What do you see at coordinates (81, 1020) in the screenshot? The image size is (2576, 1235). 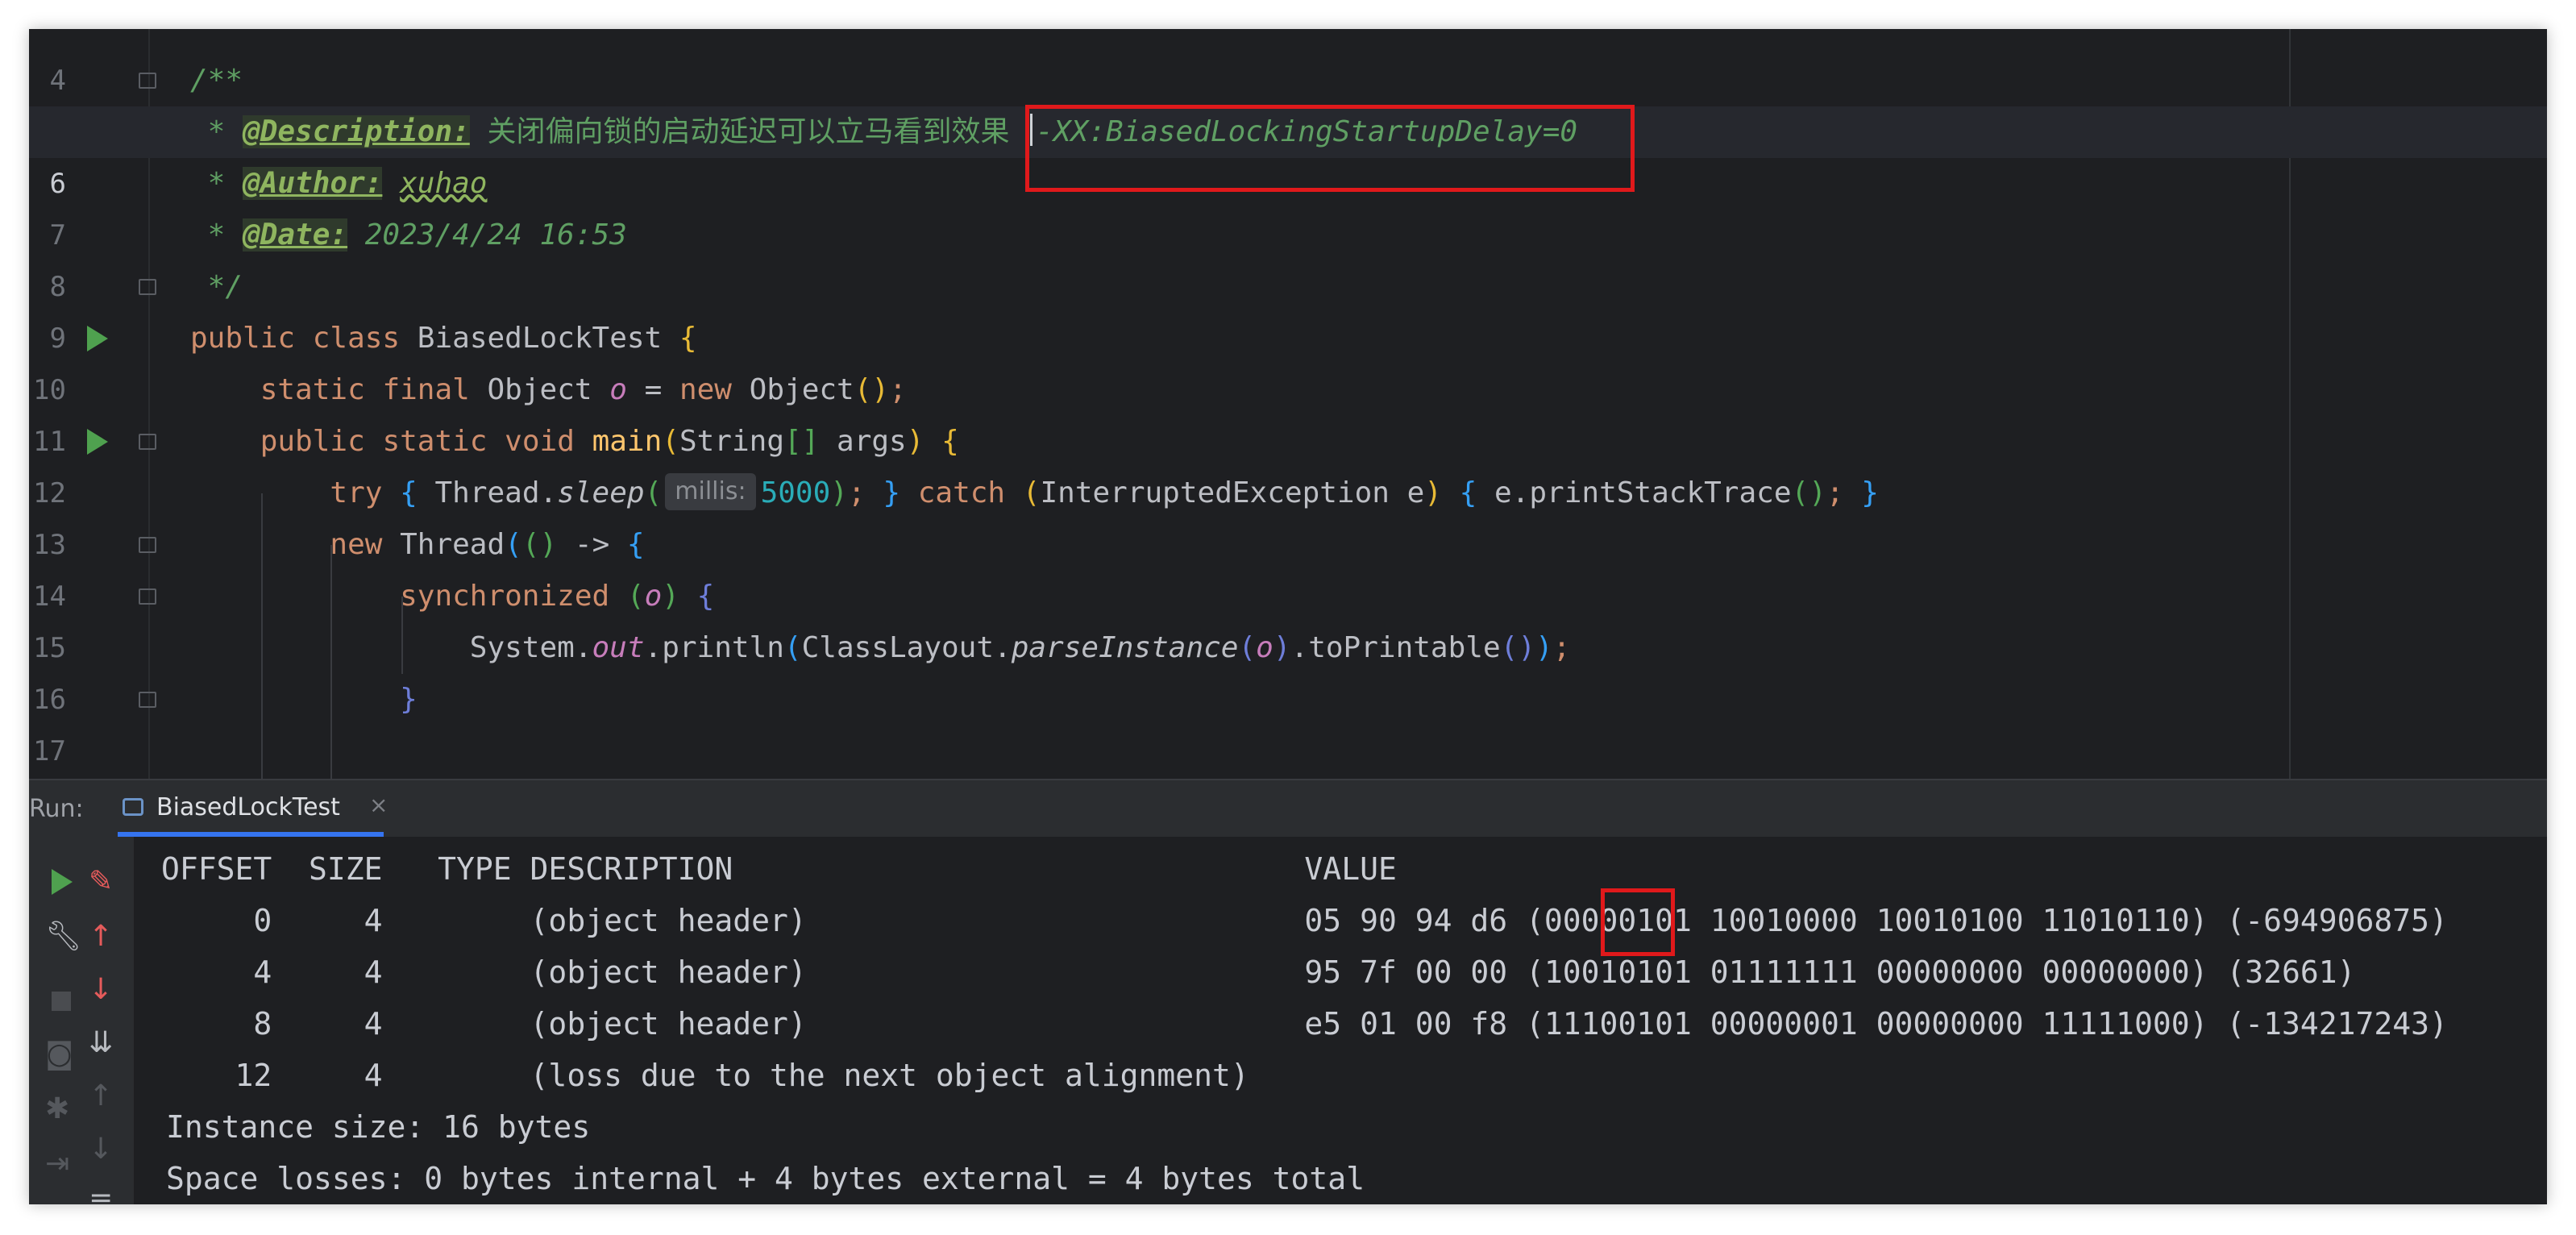 I see `run-toolbar: 🔧︎ ◙ ✱ ⇥ ✎ ↑ ↓ ⇊ ↑ ↓ ≡` at bounding box center [81, 1020].